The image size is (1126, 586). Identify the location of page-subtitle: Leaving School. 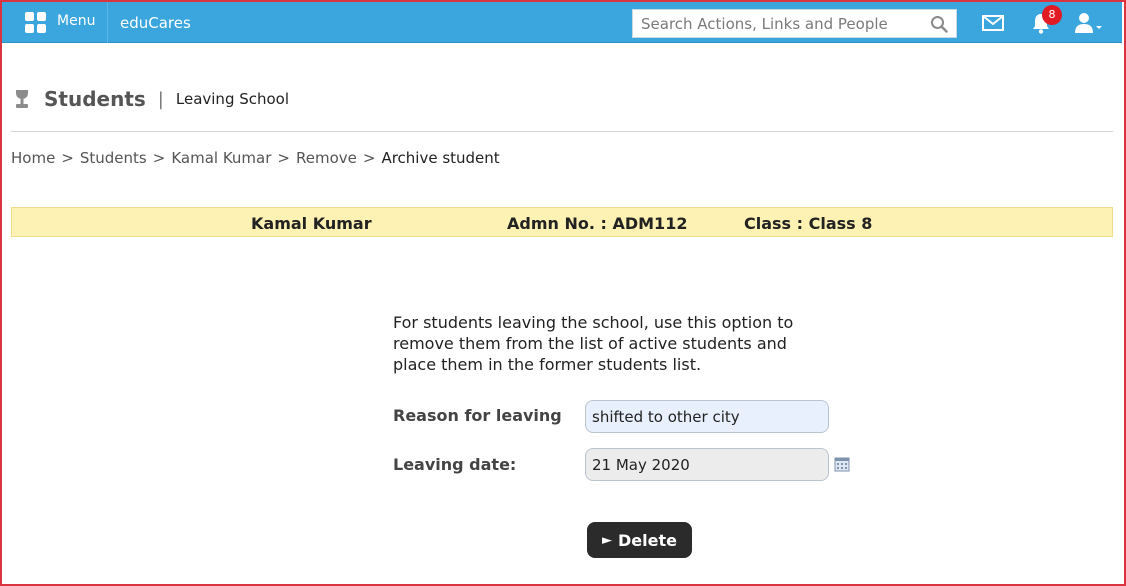
(232, 99).